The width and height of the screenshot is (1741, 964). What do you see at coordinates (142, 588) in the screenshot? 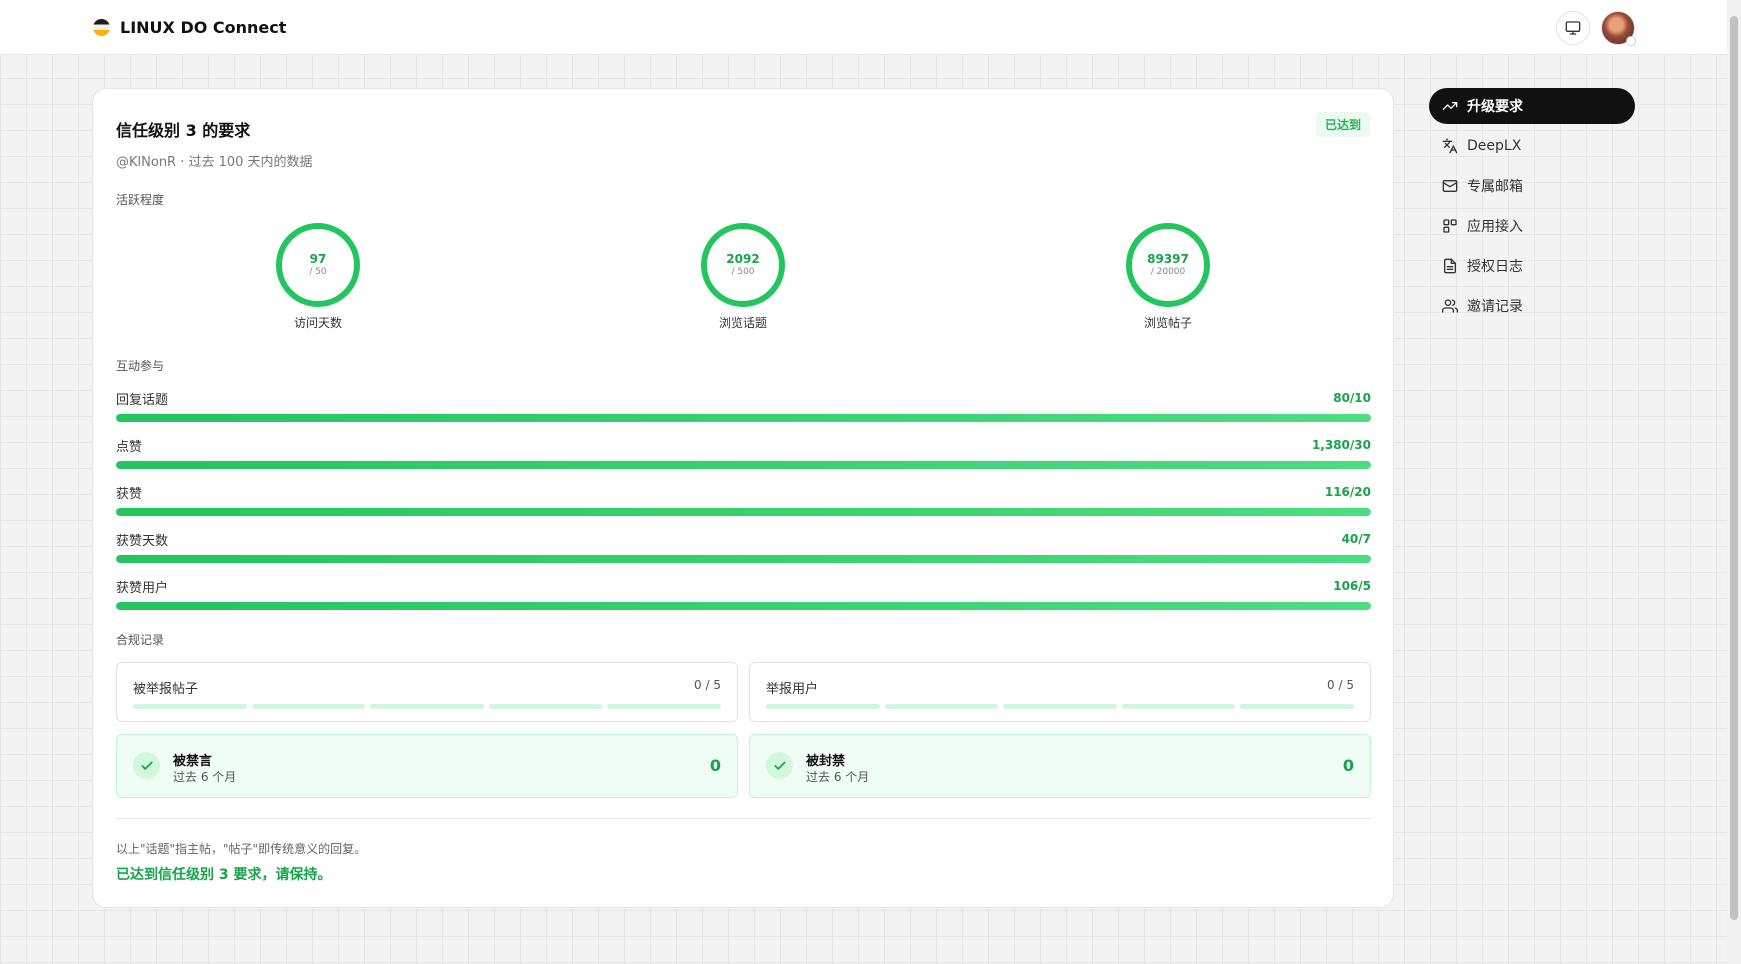
I see `bar-name: 获赞用户` at bounding box center [142, 588].